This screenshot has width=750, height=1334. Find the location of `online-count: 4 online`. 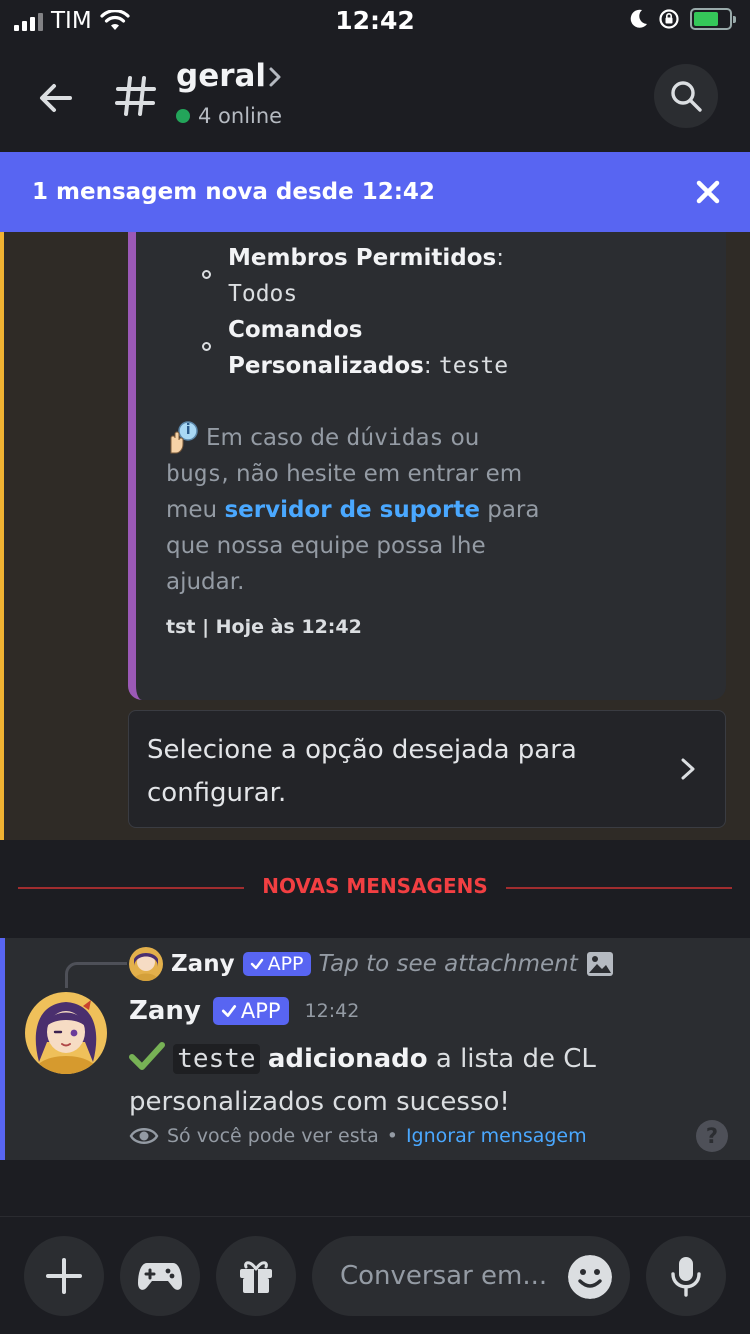

online-count: 4 online is located at coordinates (229, 116).